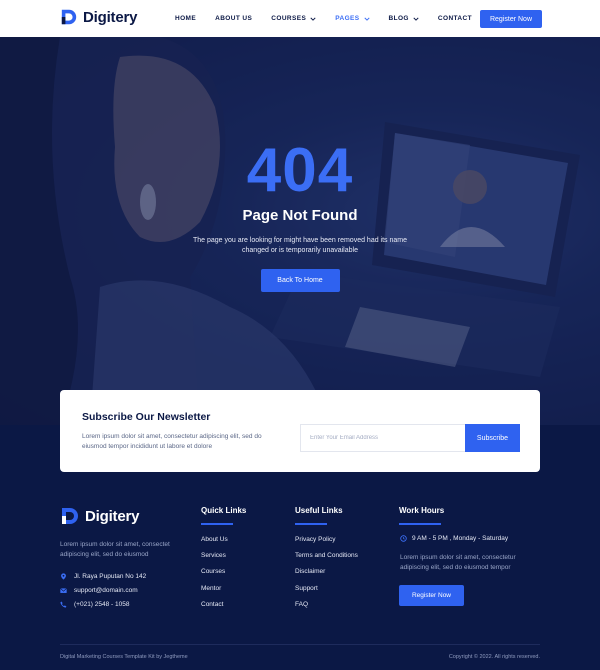  I want to click on error-title: Page Not Found, so click(300, 215).